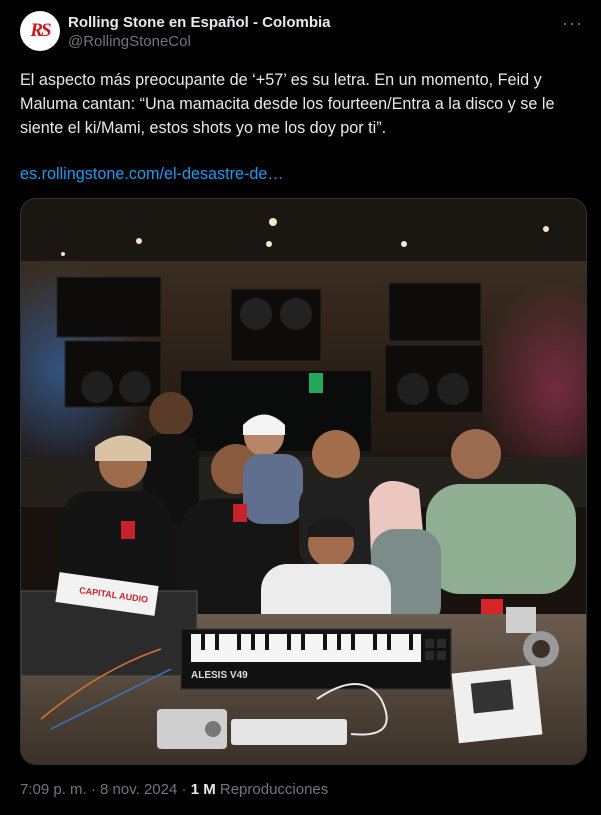  Describe the element at coordinates (219, 675) in the screenshot. I see `keyboard-label: ALESIS V49` at that location.